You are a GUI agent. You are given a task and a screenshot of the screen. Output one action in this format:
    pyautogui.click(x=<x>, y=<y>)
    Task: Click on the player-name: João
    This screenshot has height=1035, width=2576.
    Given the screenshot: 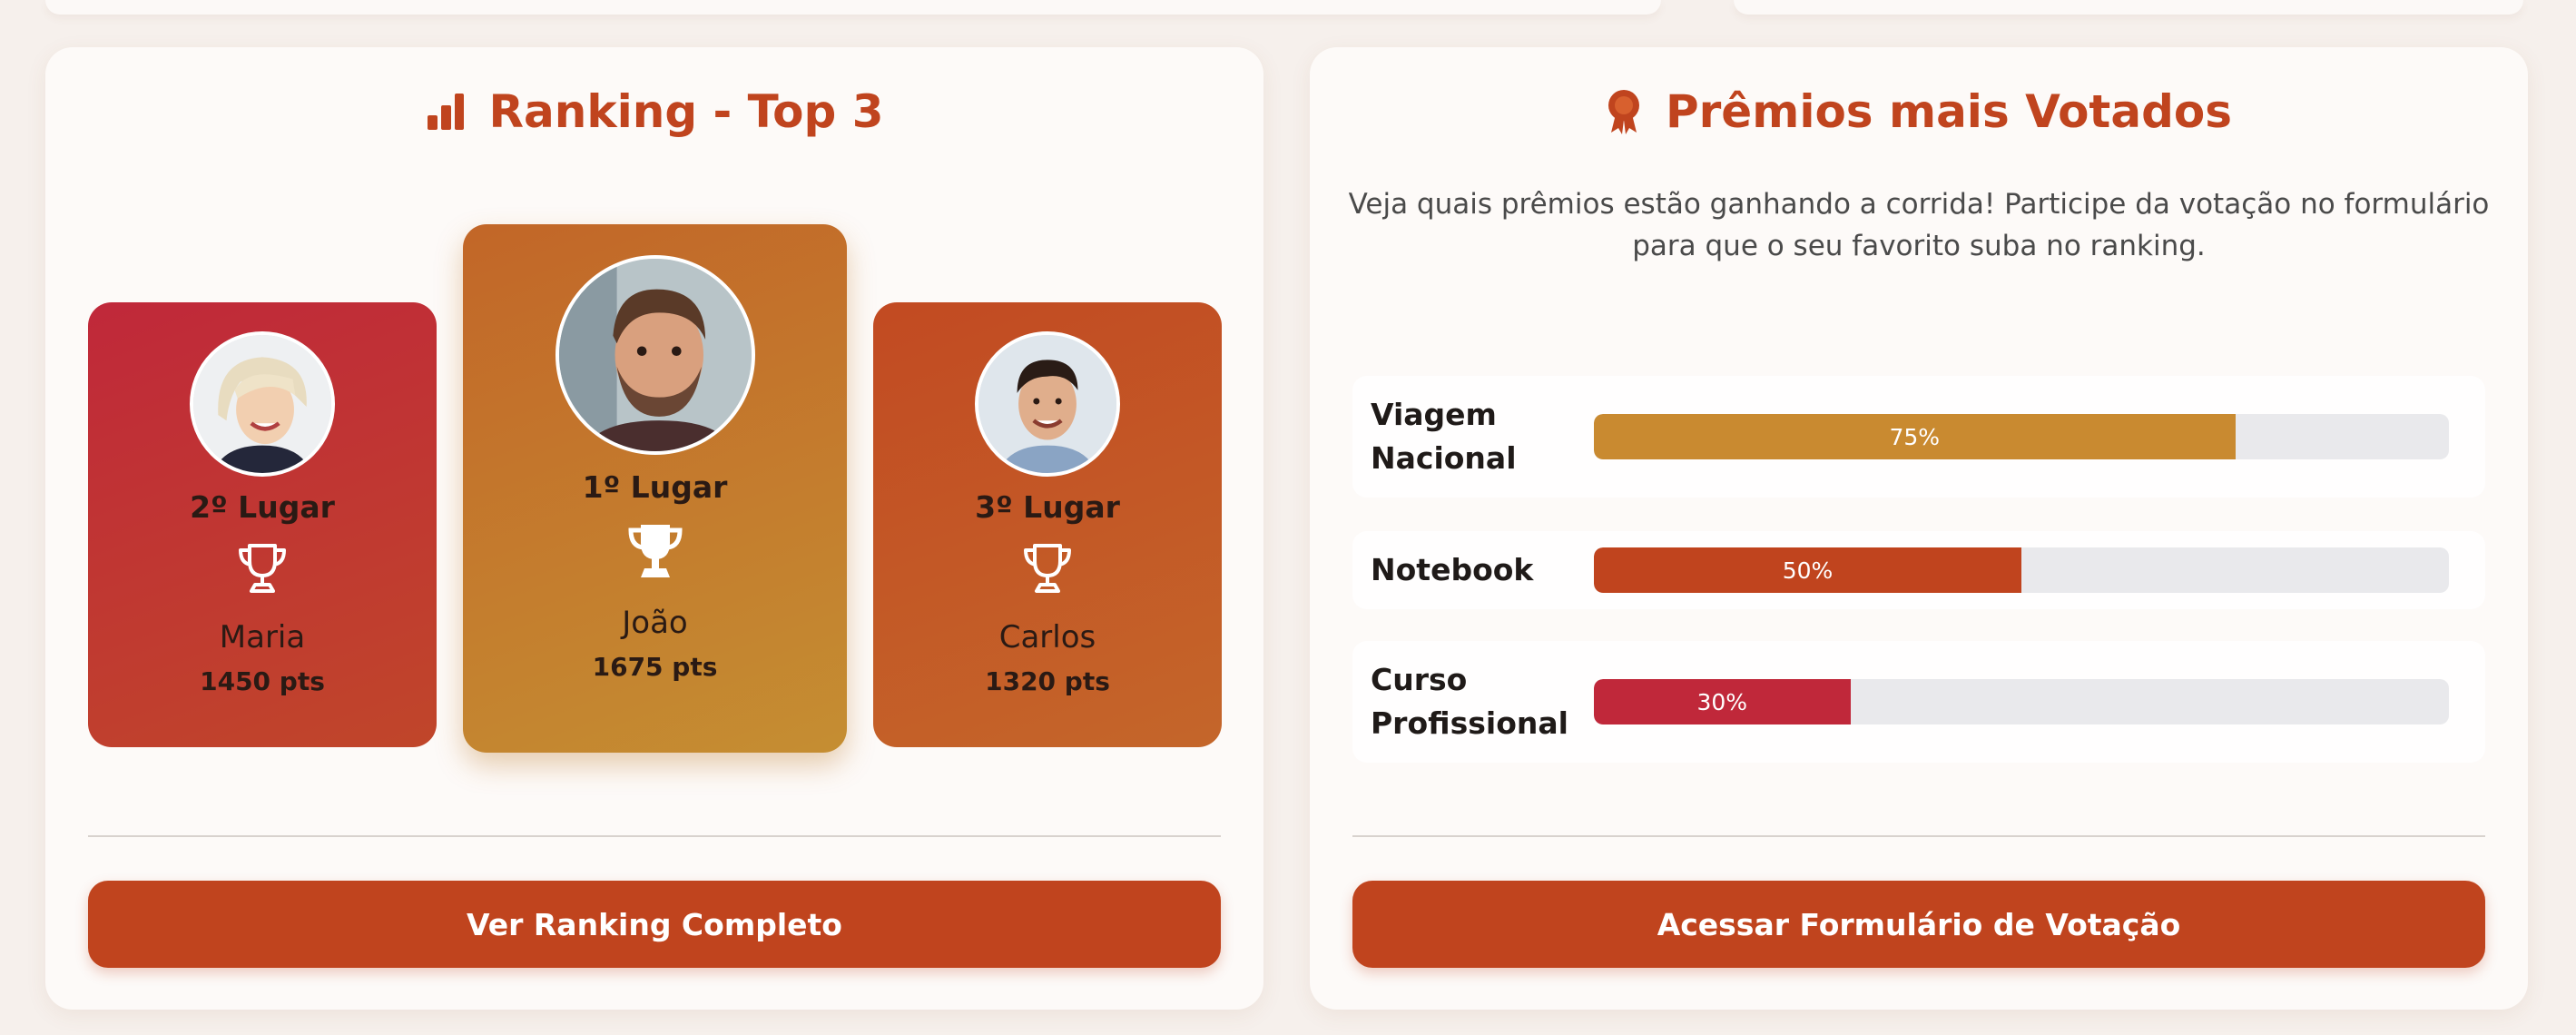 What is the action you would take?
    pyautogui.click(x=655, y=623)
    